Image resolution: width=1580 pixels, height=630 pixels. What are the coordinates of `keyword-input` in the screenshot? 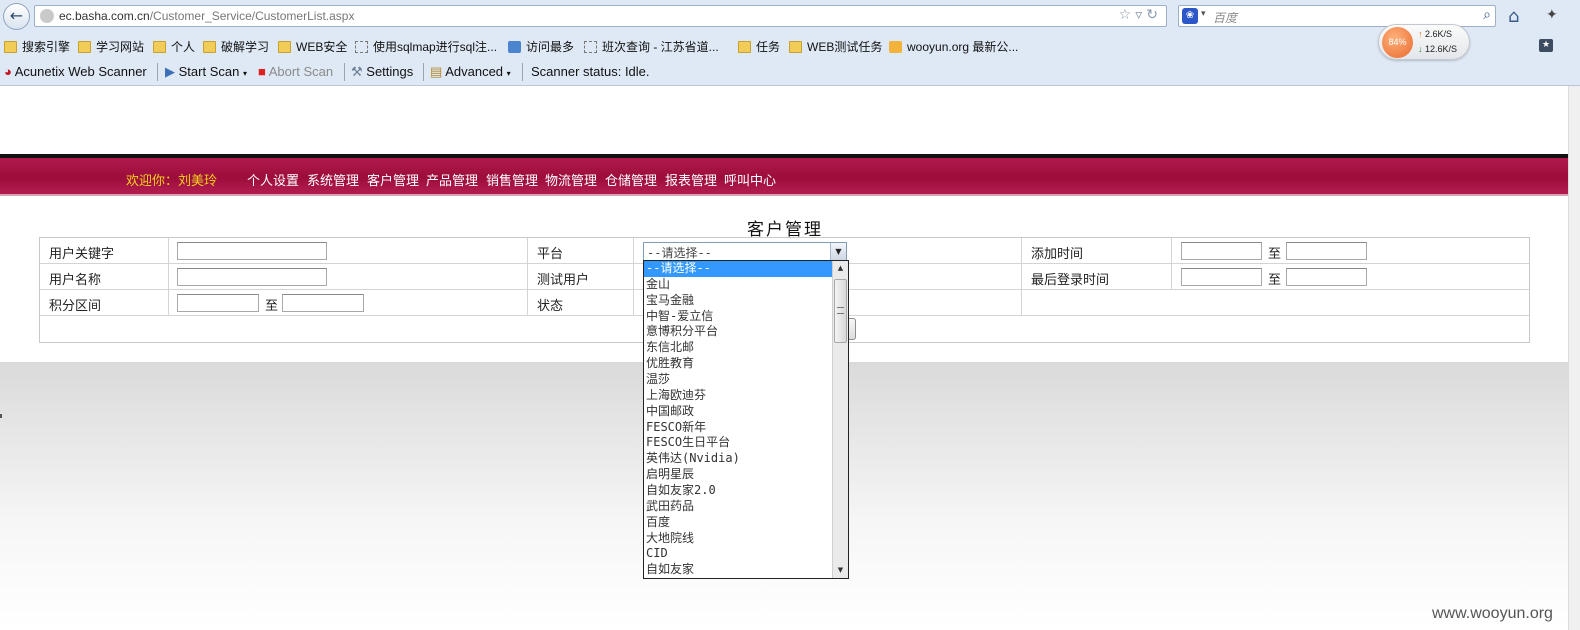 It's located at (252, 251).